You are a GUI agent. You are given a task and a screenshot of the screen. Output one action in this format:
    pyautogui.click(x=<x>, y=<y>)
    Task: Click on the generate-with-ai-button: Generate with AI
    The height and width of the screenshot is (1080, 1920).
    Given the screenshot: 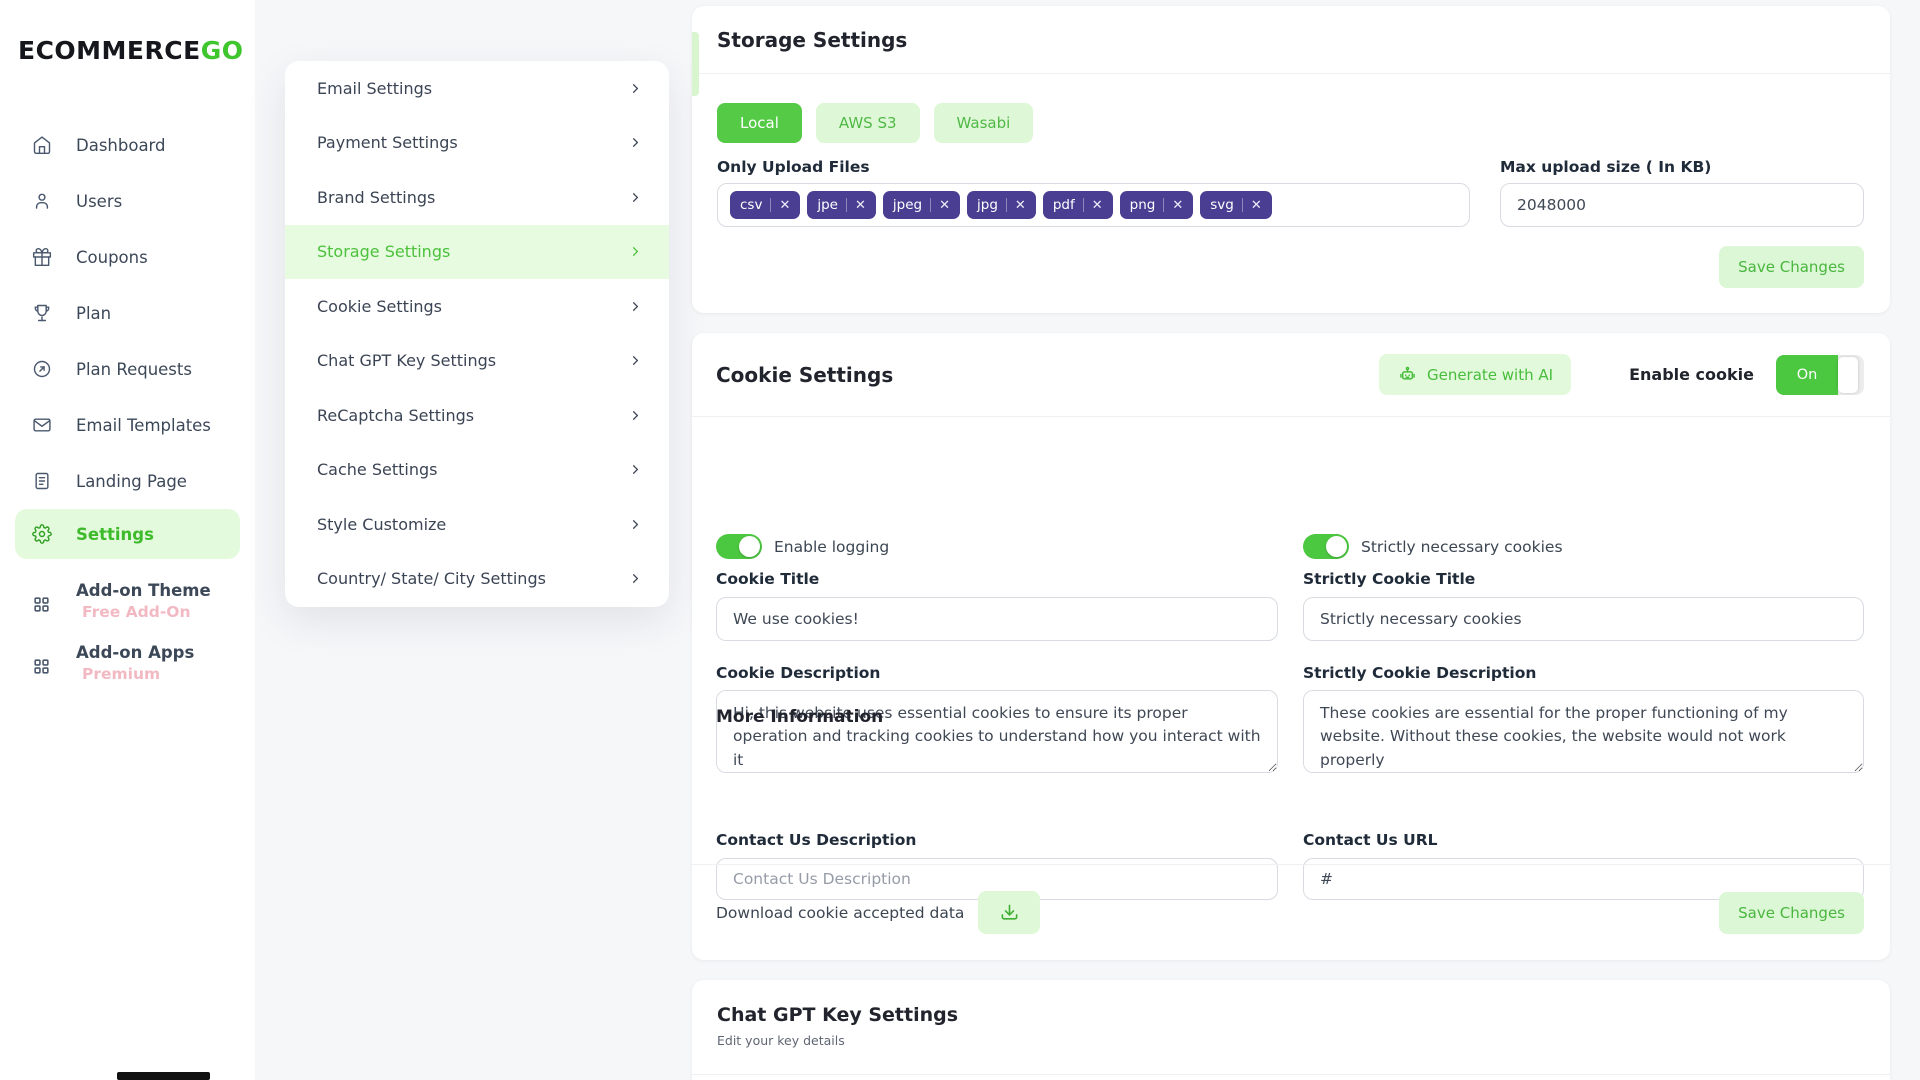 What is the action you would take?
    pyautogui.click(x=1475, y=374)
    